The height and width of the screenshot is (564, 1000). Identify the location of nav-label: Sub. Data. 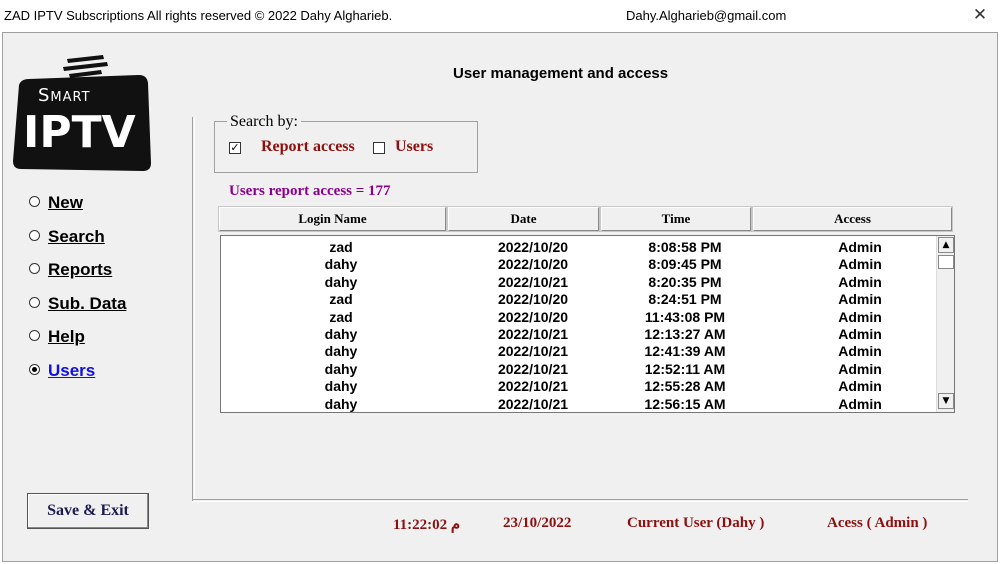
(87, 304).